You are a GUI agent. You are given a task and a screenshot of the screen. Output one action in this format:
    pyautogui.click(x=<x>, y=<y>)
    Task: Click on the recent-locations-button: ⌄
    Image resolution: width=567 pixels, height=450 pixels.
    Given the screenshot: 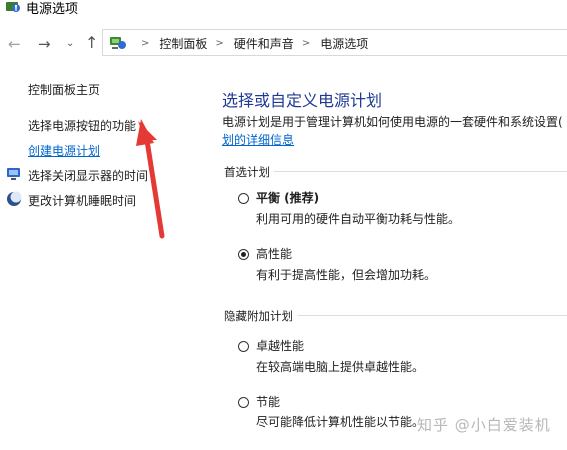 What is the action you would take?
    pyautogui.click(x=70, y=44)
    